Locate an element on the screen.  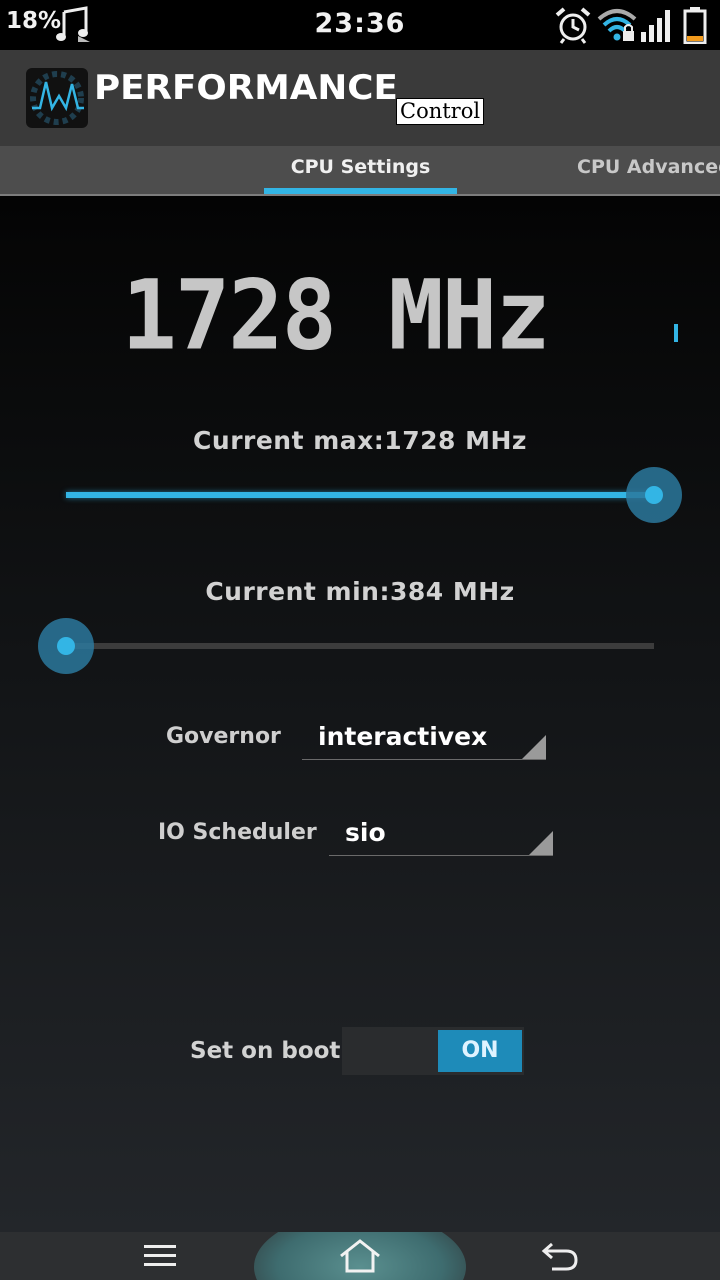
slider-track is located at coordinates (360, 646).